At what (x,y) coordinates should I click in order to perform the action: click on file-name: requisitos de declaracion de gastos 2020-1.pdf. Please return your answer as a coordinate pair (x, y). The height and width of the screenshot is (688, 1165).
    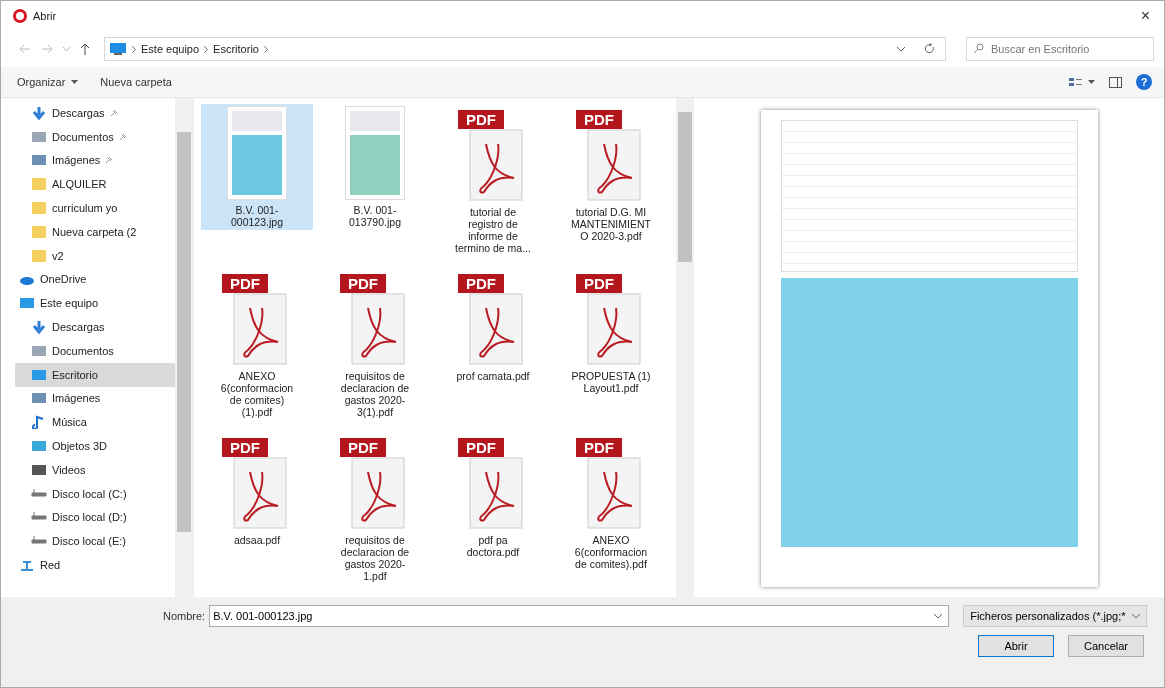
    Looking at the image, I should click on (375, 558).